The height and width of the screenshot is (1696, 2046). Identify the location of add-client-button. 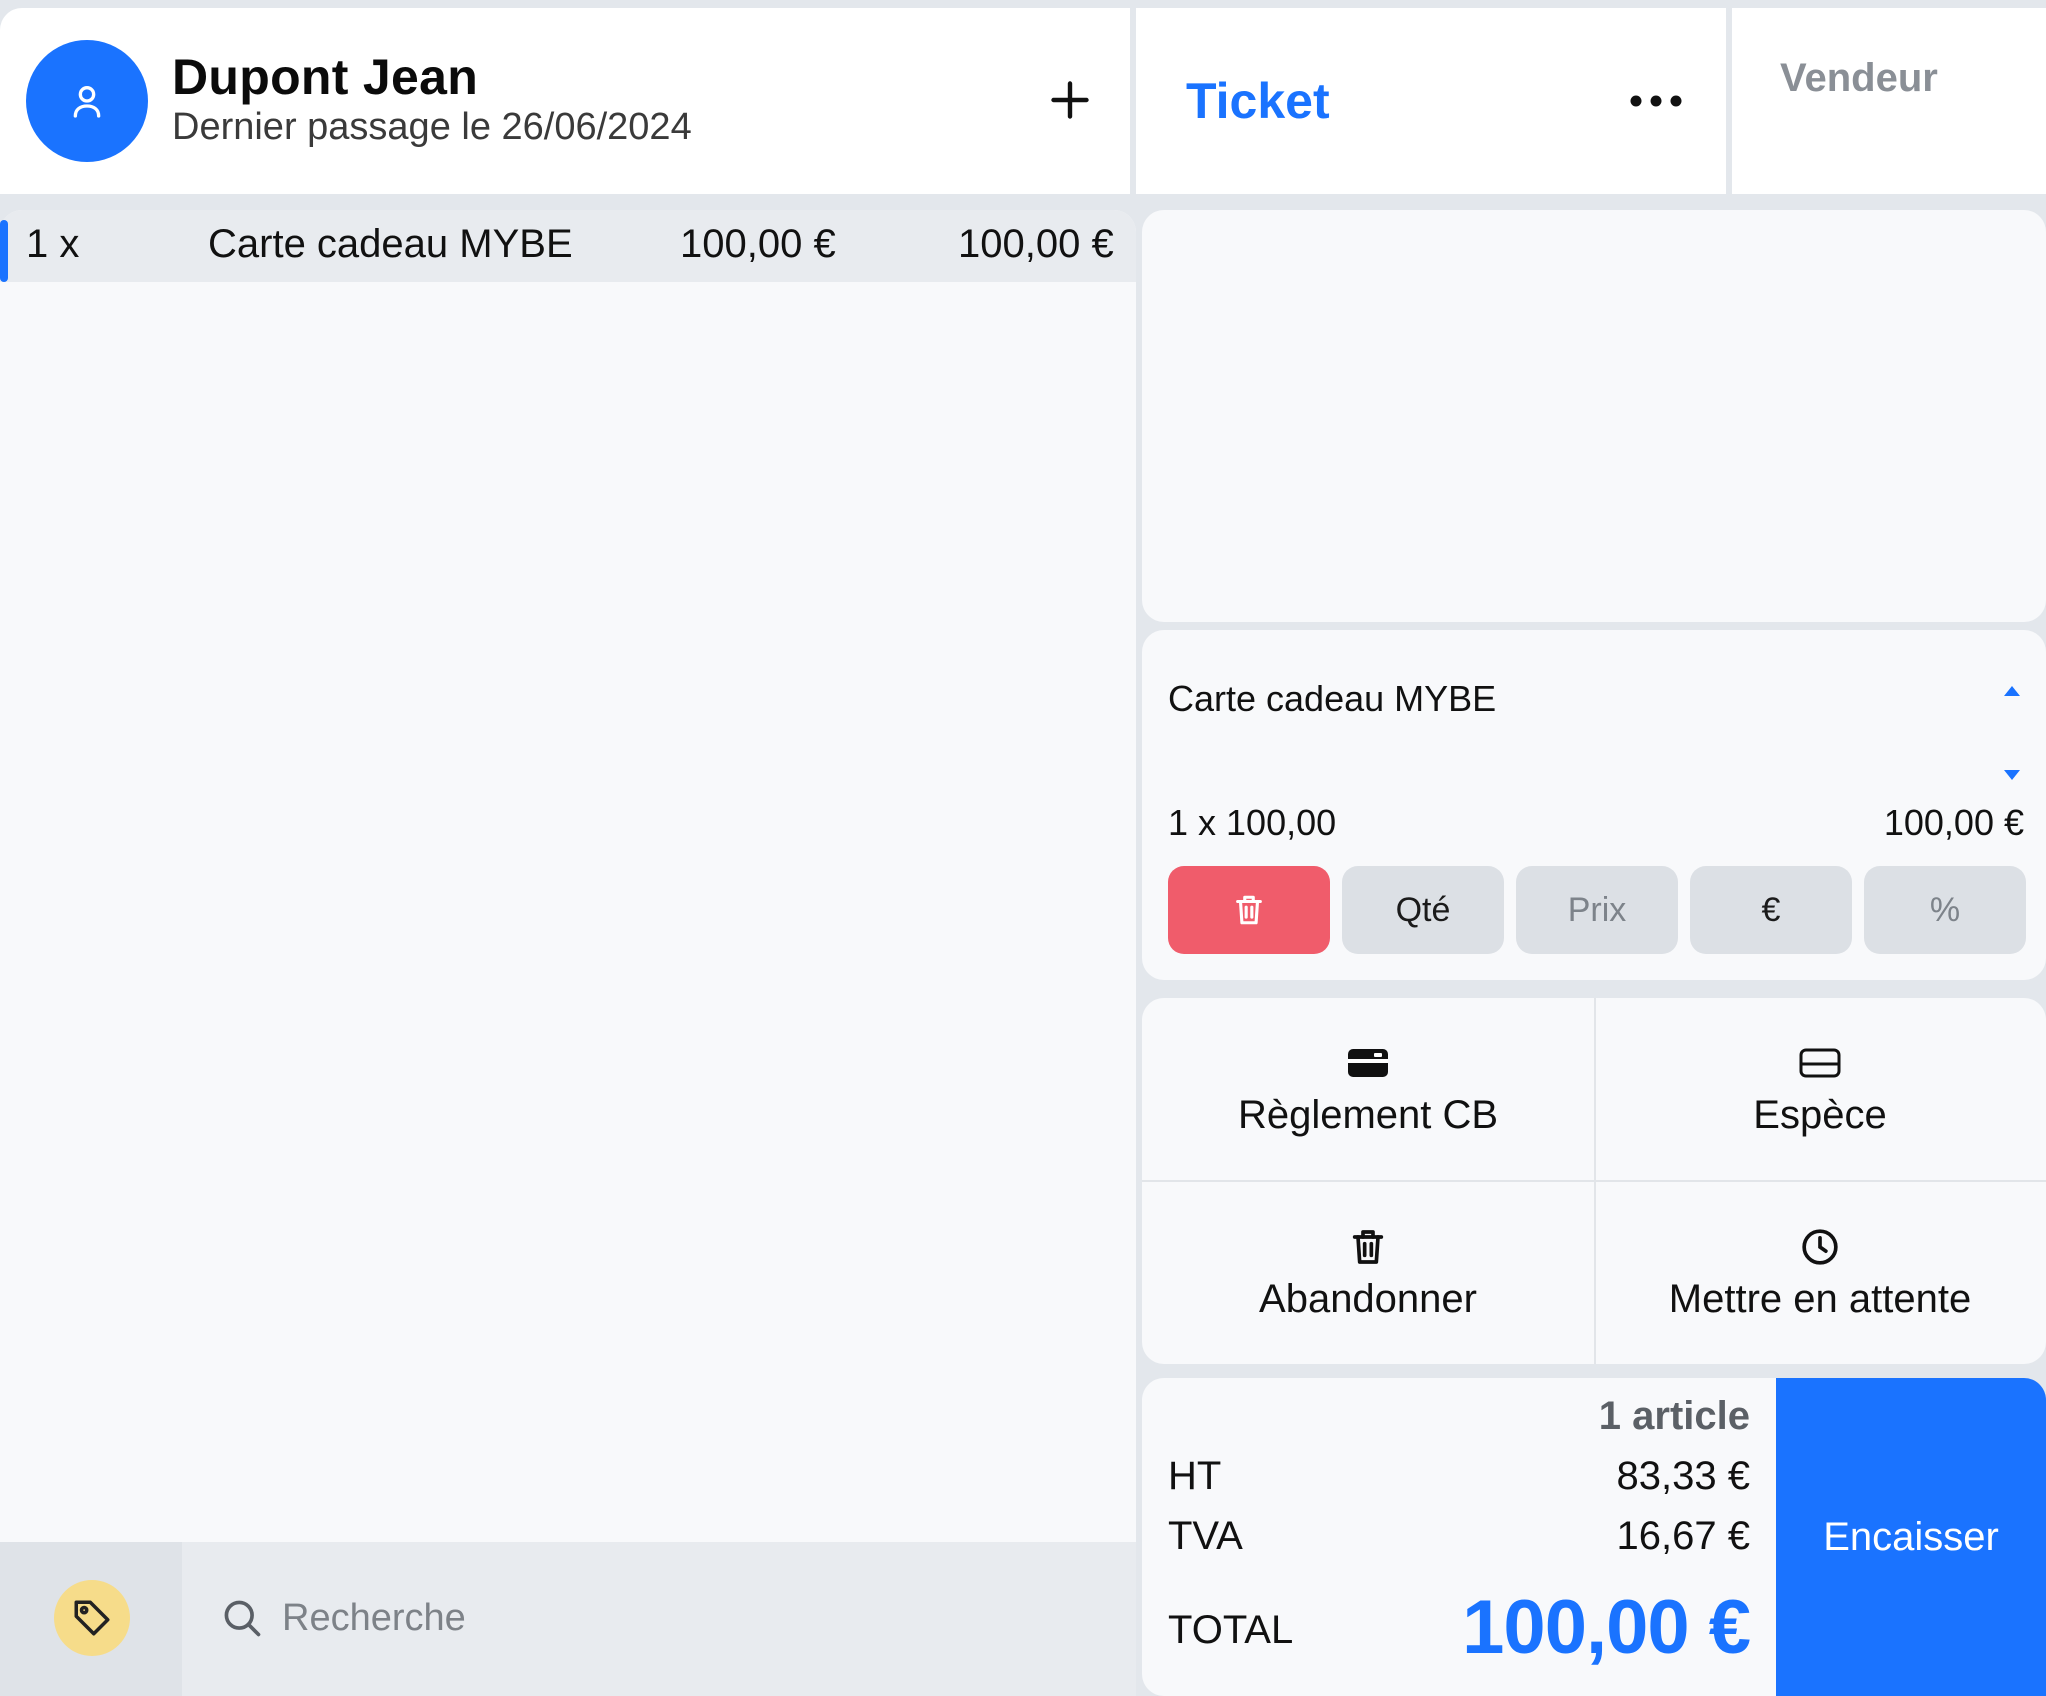
(1070, 100).